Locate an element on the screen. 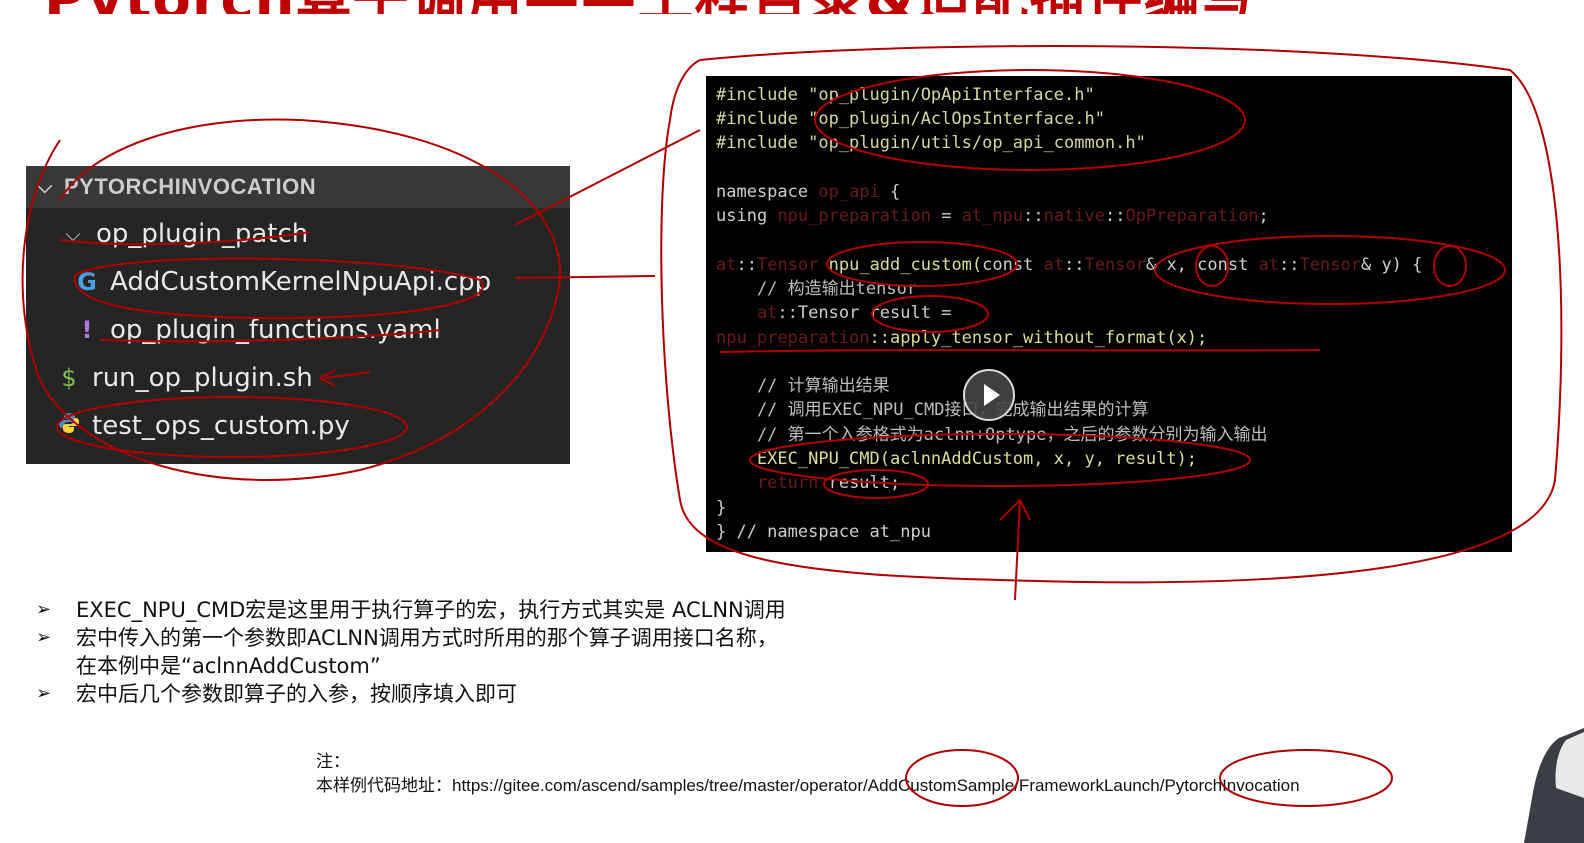 Image resolution: width=1584 pixels, height=843 pixels. code-token: op_api is located at coordinates (849, 192).